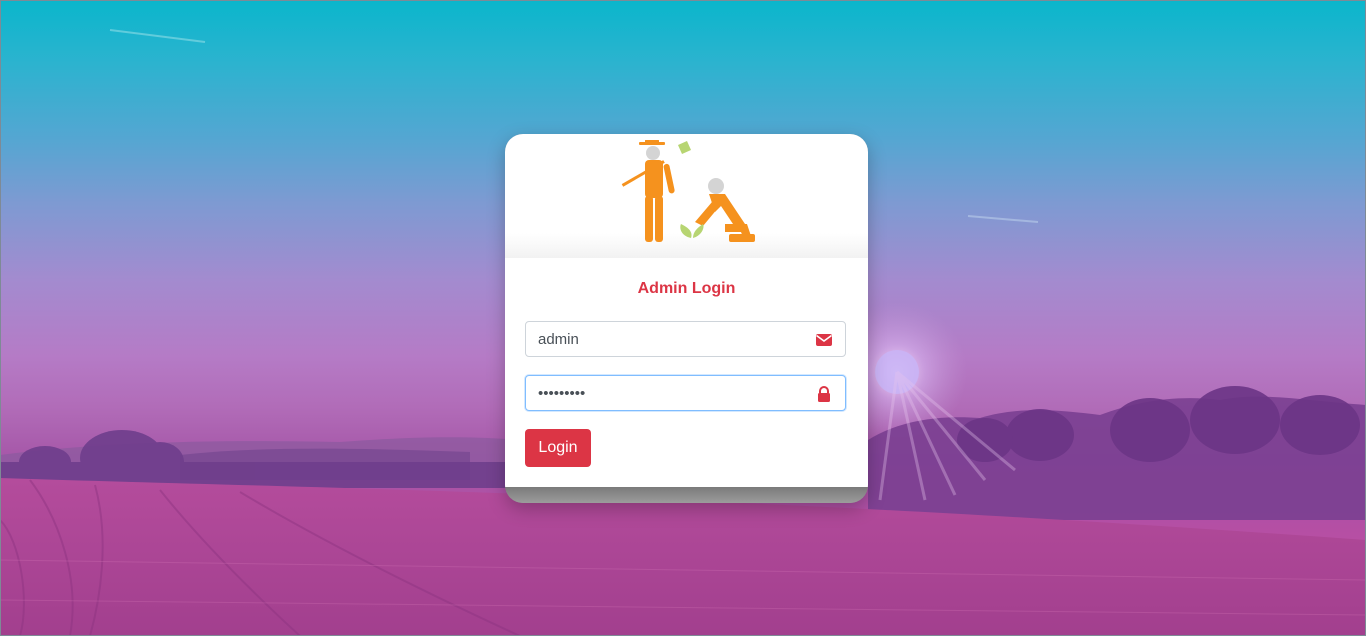 The width and height of the screenshot is (1366, 636). What do you see at coordinates (673, 339) in the screenshot?
I see `username-input` at bounding box center [673, 339].